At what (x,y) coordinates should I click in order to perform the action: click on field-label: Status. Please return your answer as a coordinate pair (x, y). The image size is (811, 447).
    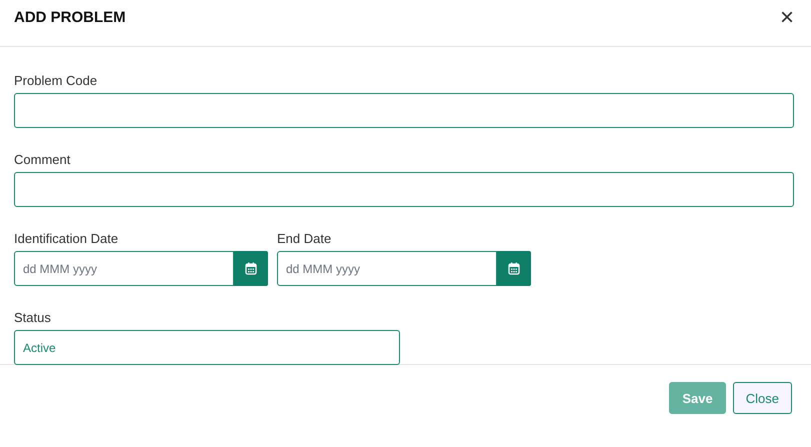
    Looking at the image, I should click on (33, 317).